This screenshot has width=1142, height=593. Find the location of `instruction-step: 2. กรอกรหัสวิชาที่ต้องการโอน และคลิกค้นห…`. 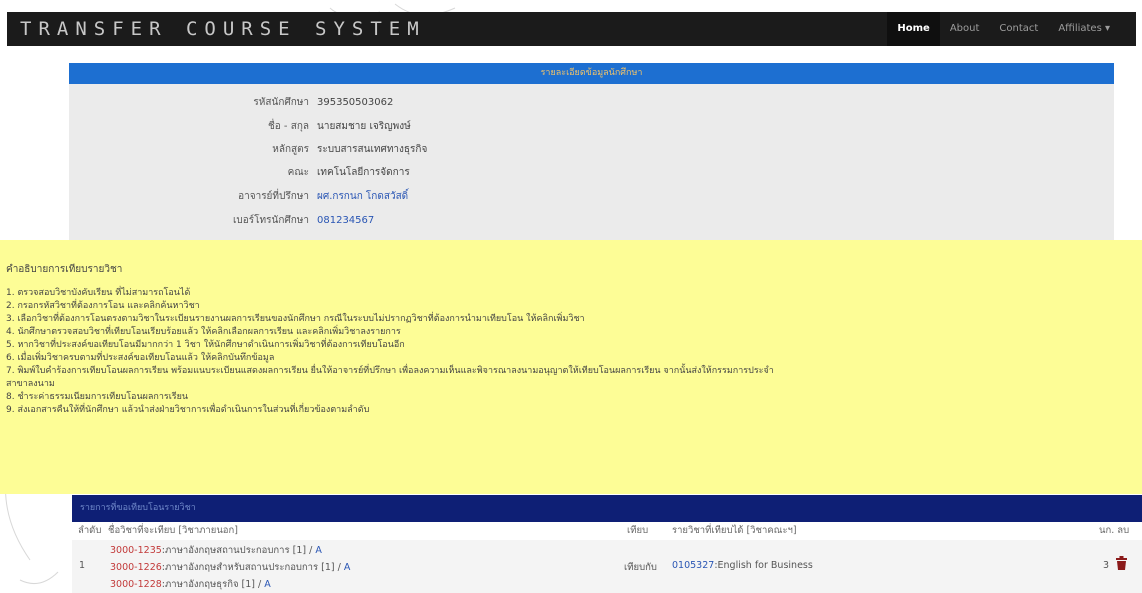

instruction-step: 2. กรอกรหัสวิชาที่ต้องการโอน และคลิกค้นห… is located at coordinates (103, 306).